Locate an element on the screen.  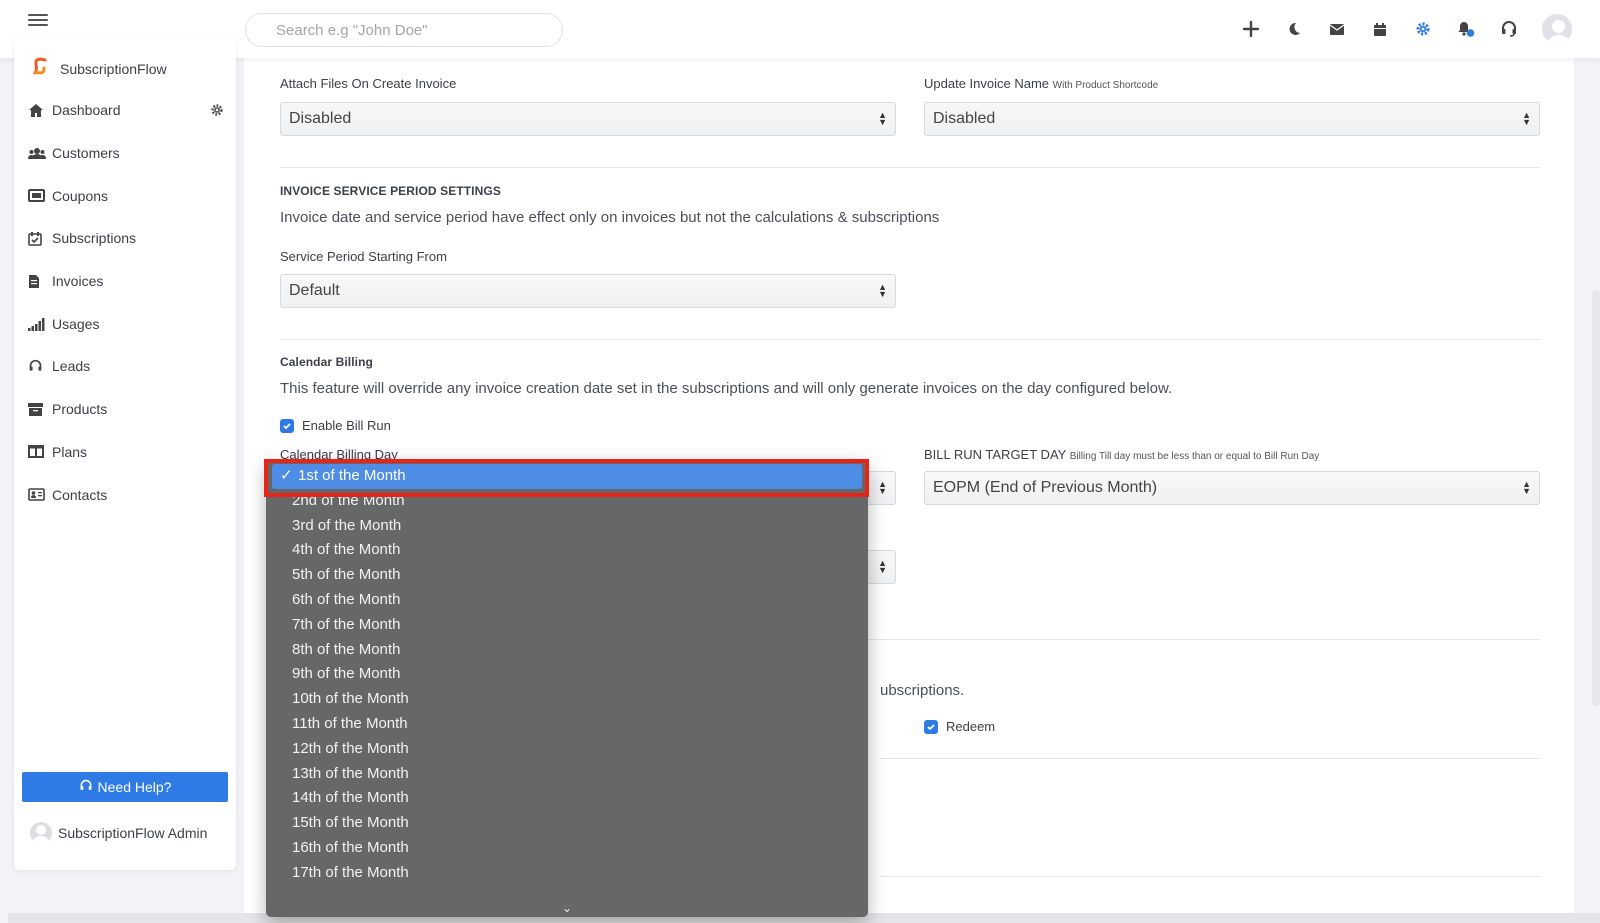
bill-run-target-day-text: BILL RUN TARGET DAY is located at coordinates (995, 454).